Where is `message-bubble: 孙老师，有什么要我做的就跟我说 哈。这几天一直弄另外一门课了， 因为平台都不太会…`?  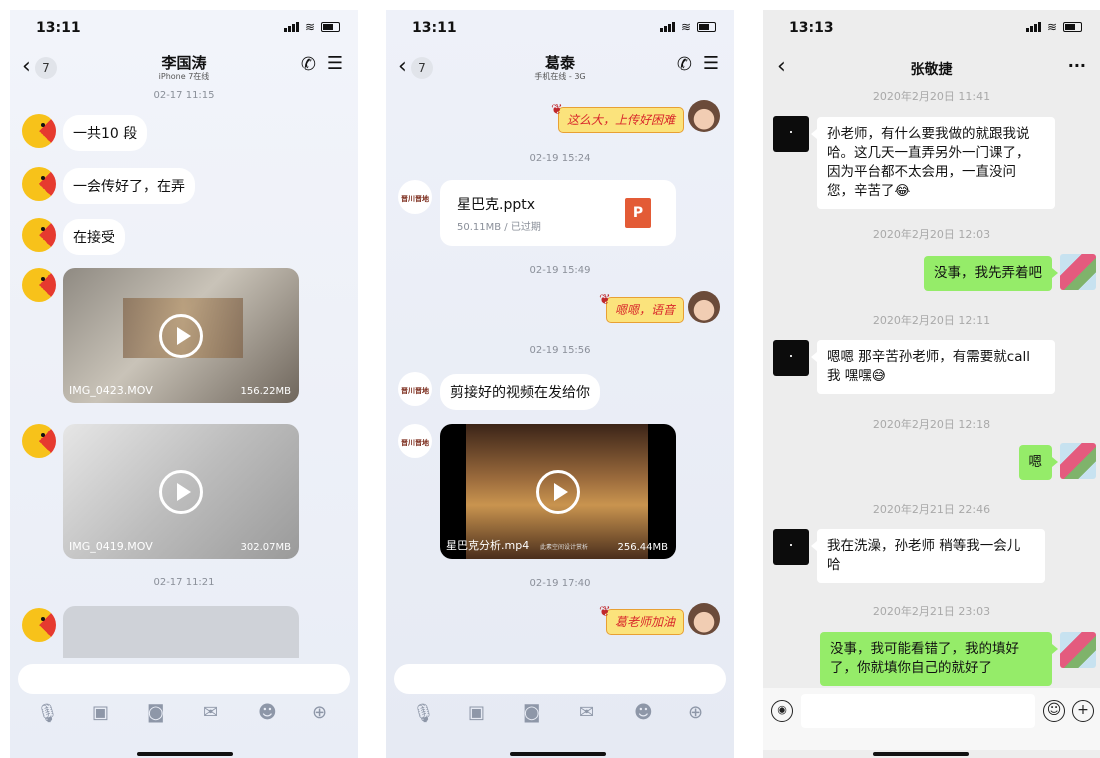 message-bubble: 孙老师，有什么要我做的就跟我说 哈。这几天一直弄另外一门课了， 因为平台都不太会… is located at coordinates (933, 163).